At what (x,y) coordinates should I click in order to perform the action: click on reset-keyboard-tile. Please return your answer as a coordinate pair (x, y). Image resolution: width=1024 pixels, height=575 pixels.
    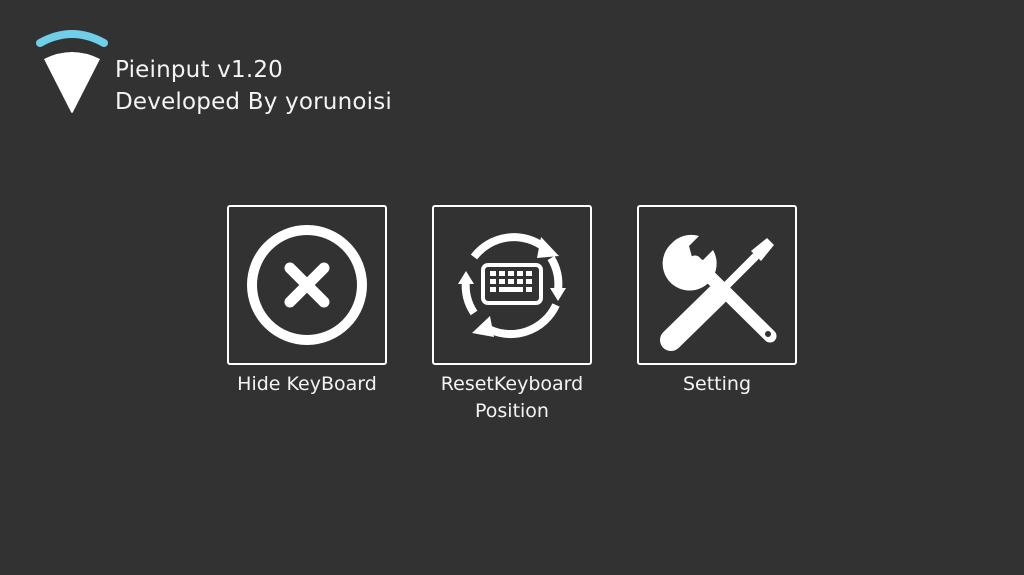
    Looking at the image, I should click on (512, 285).